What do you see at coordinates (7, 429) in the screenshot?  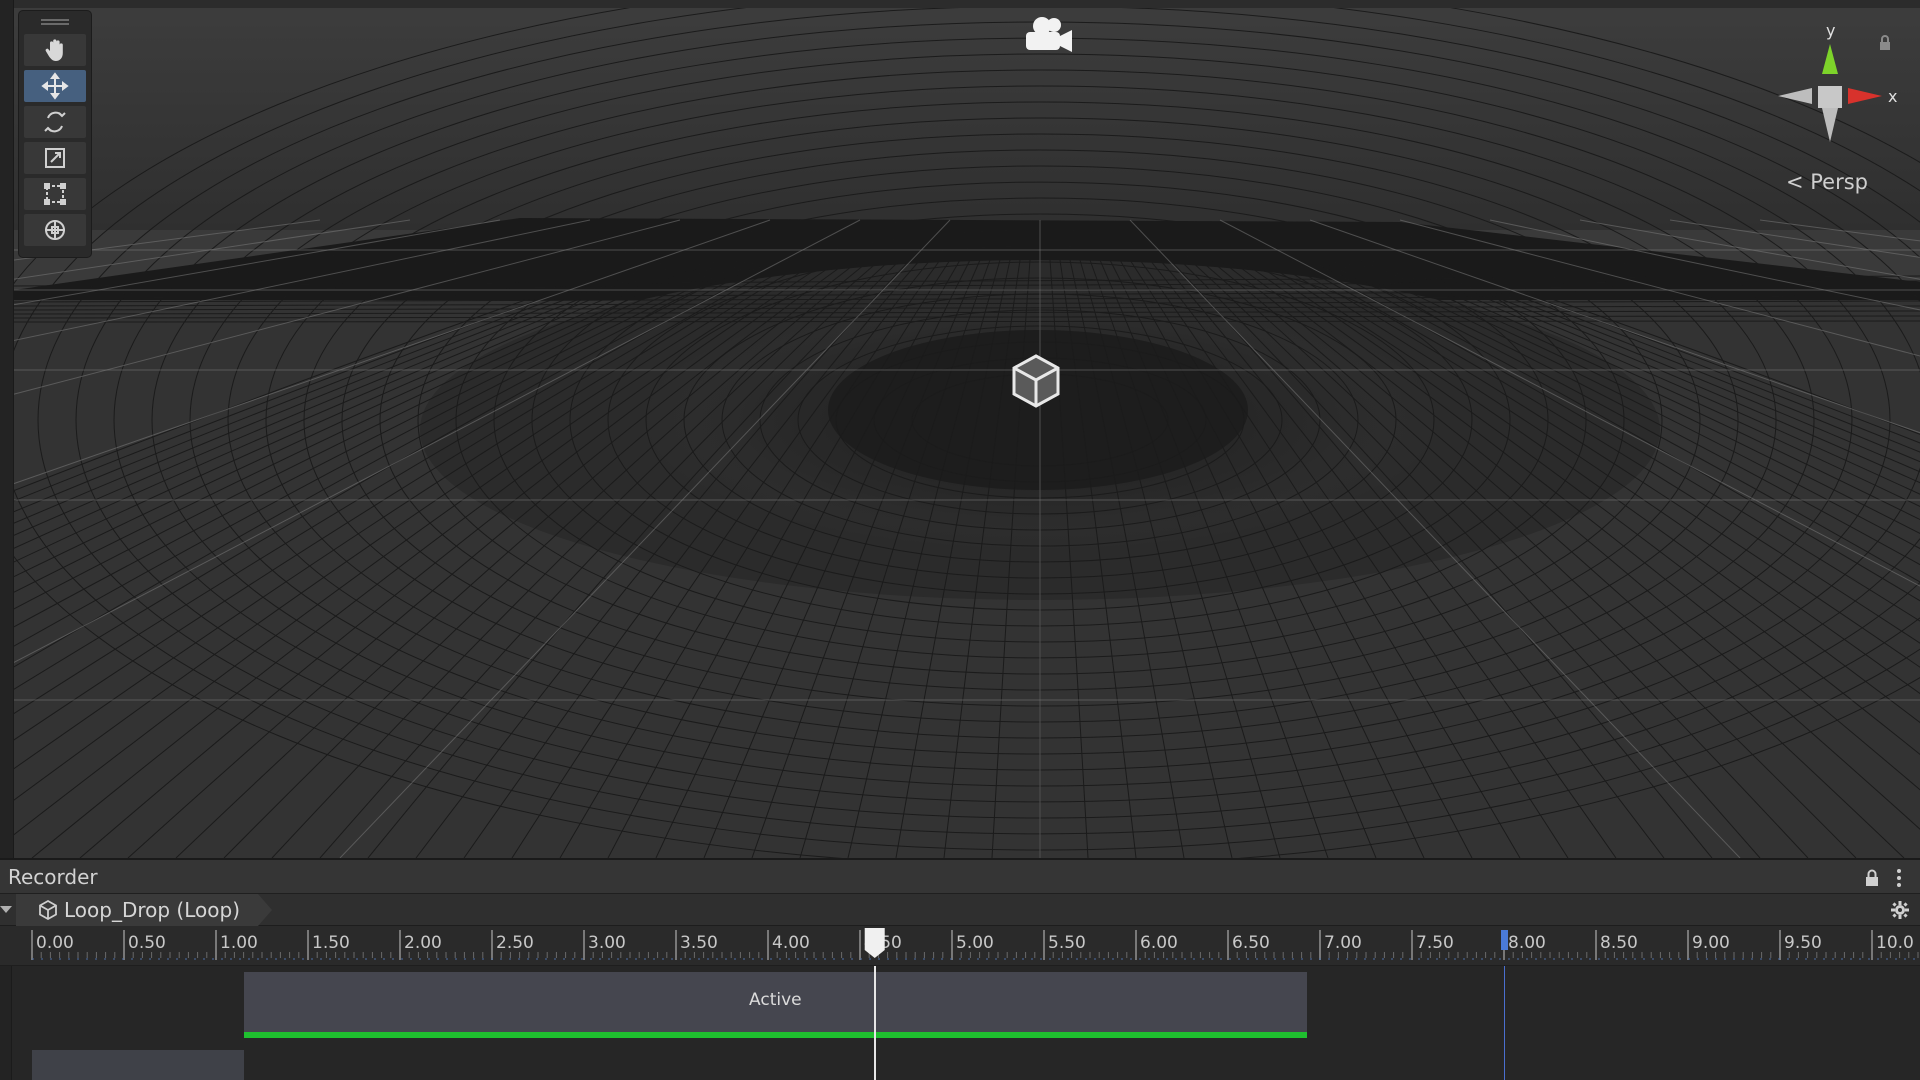 I see `scene-left-border` at bounding box center [7, 429].